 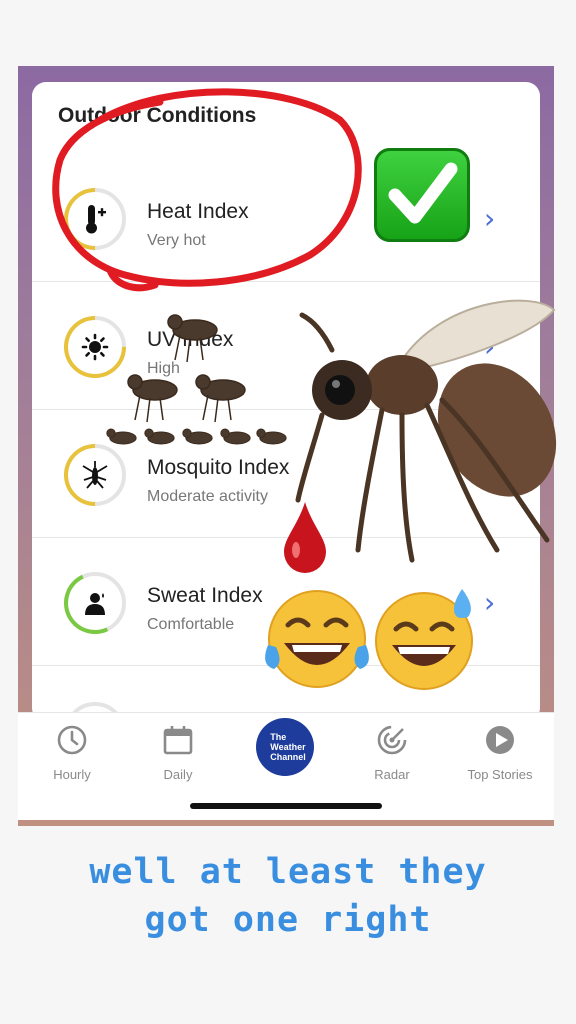 What do you see at coordinates (72, 774) in the screenshot?
I see `tab-hourly-label: Hourly` at bounding box center [72, 774].